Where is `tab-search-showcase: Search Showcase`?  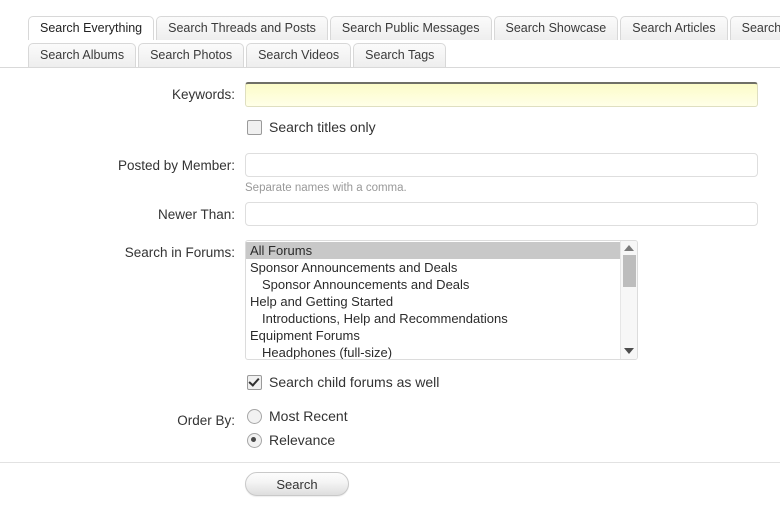
tab-search-showcase: Search Showcase is located at coordinates (556, 28).